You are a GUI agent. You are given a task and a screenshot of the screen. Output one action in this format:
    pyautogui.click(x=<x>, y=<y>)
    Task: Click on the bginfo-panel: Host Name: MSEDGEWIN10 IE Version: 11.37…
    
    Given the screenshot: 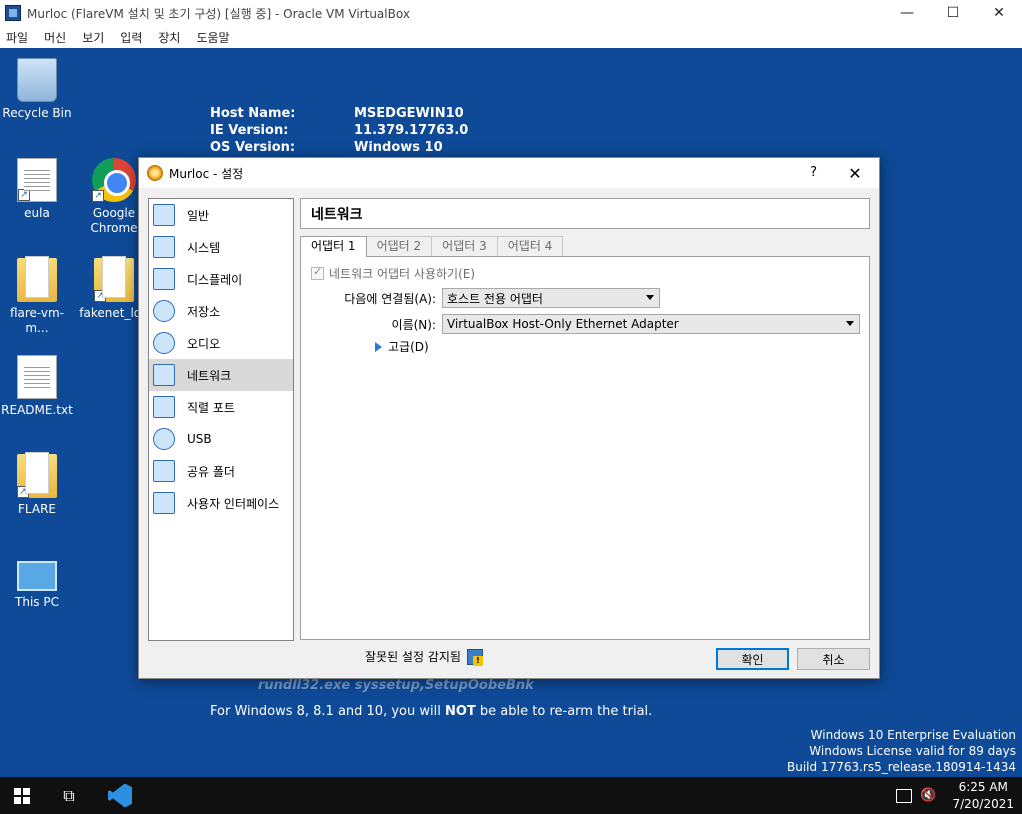 What is the action you would take?
    pyautogui.click(x=339, y=131)
    